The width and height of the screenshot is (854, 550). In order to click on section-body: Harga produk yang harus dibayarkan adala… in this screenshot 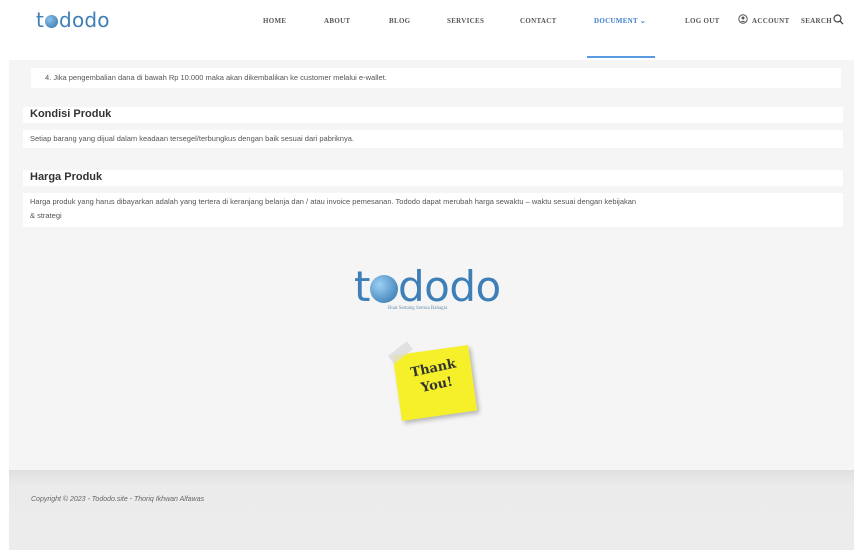, I will do `click(433, 210)`.